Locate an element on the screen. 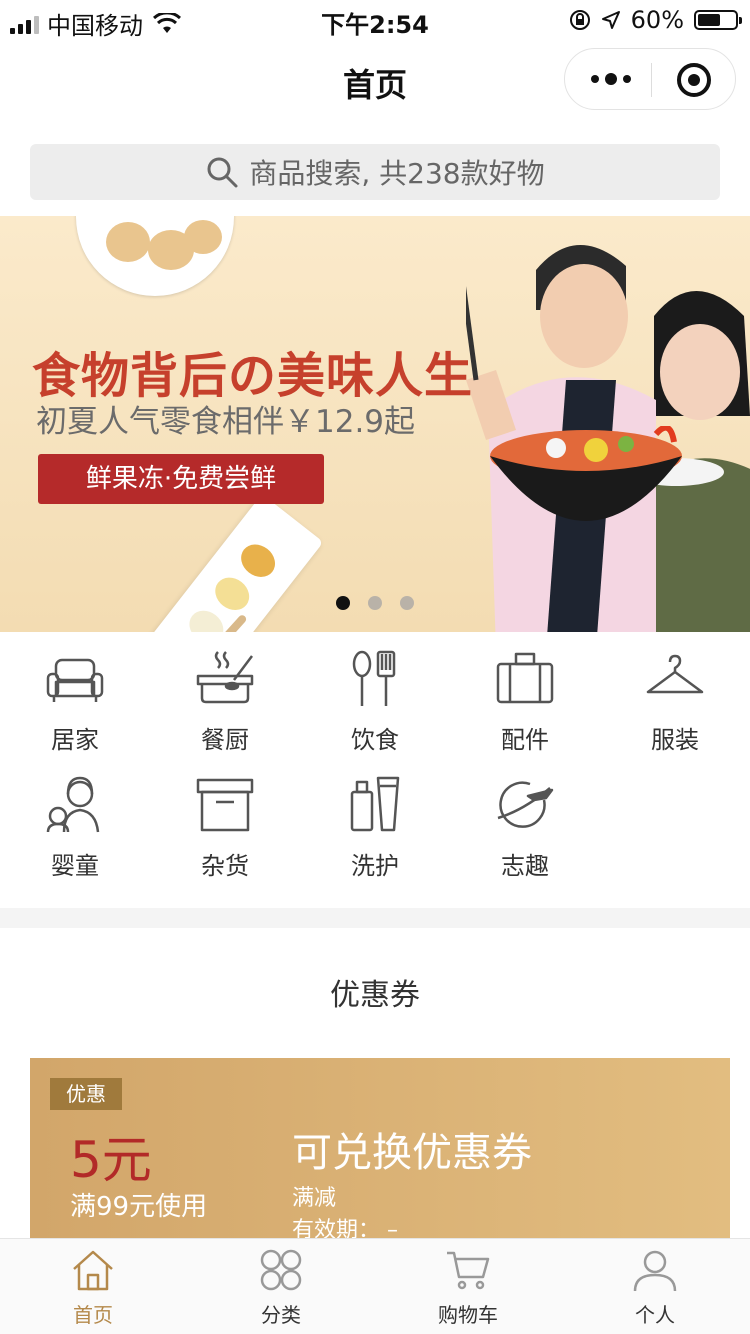 This screenshot has width=750, height=1334. search-icon is located at coordinates (222, 172).